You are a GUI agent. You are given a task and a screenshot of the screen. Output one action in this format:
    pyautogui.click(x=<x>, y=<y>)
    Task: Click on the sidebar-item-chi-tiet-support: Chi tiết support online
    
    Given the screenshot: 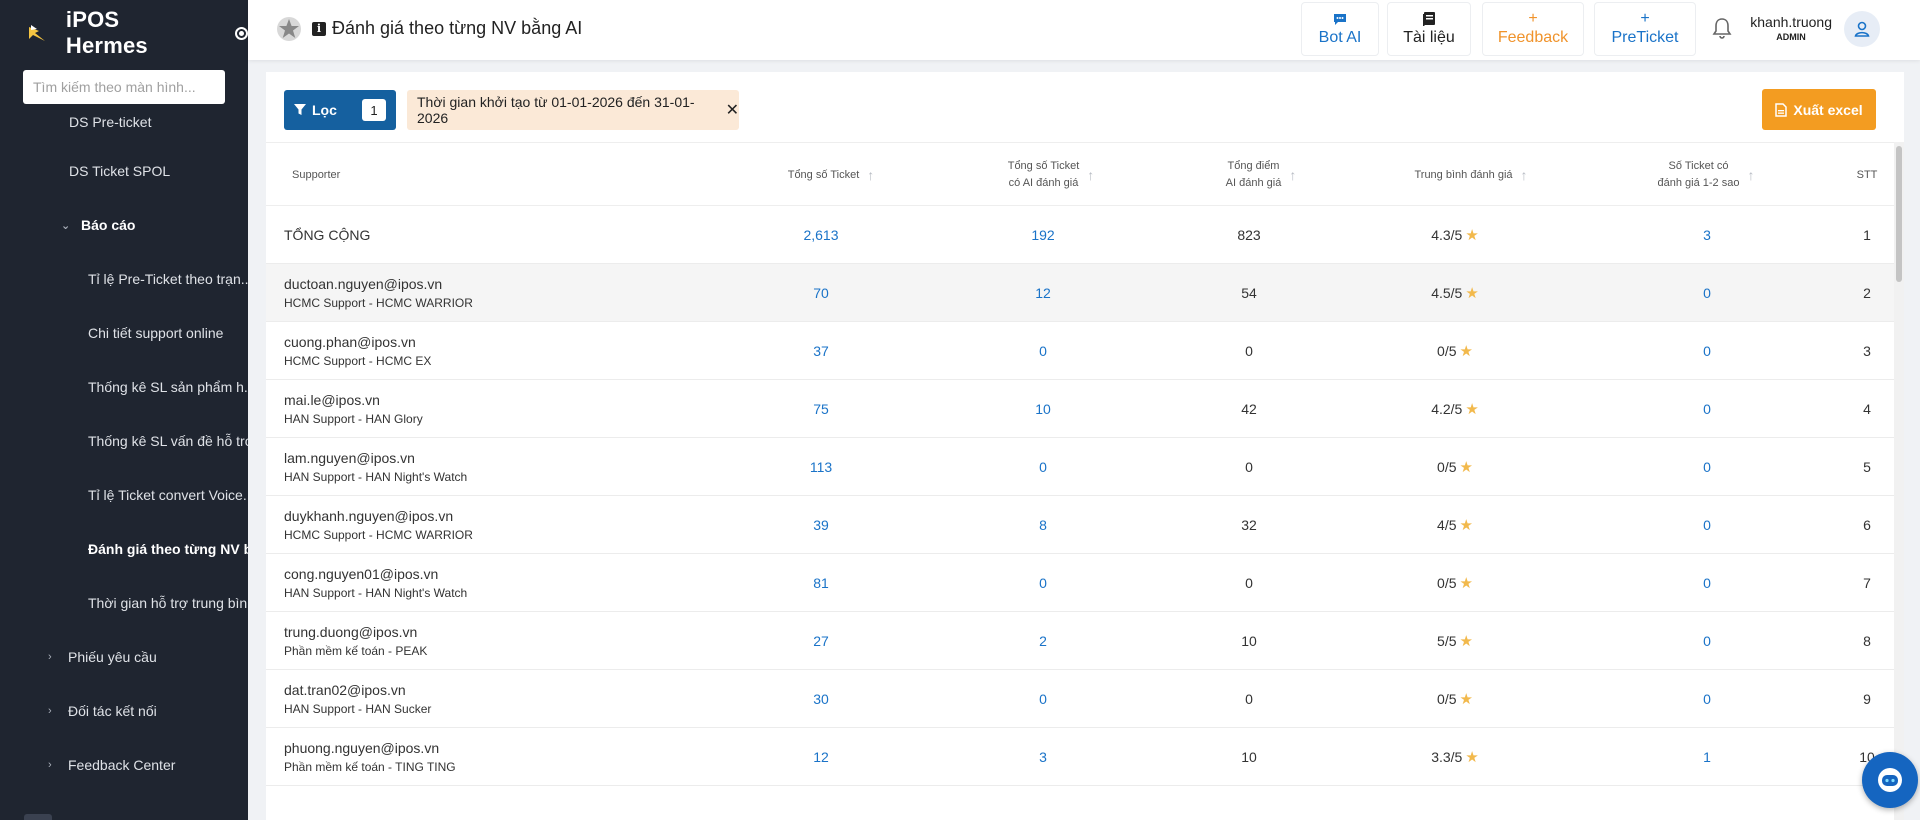 What is the action you would take?
    pyautogui.click(x=124, y=333)
    